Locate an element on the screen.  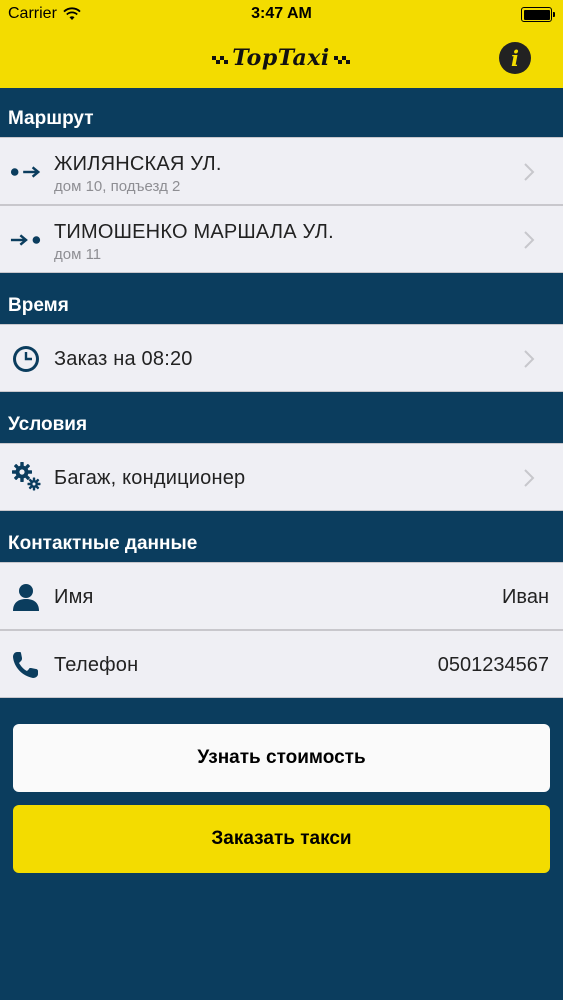
contact-name-label: Имя is located at coordinates (74, 597).